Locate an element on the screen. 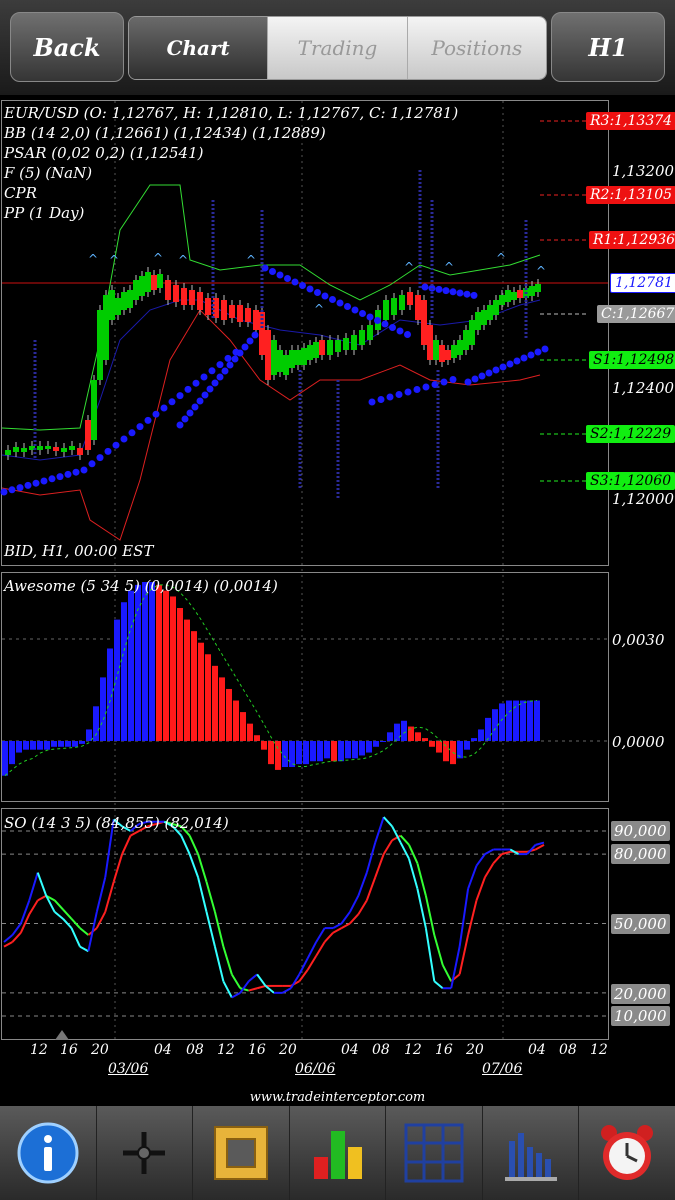 The width and height of the screenshot is (675, 1200). so-level-10: 10,000 is located at coordinates (640, 1016).